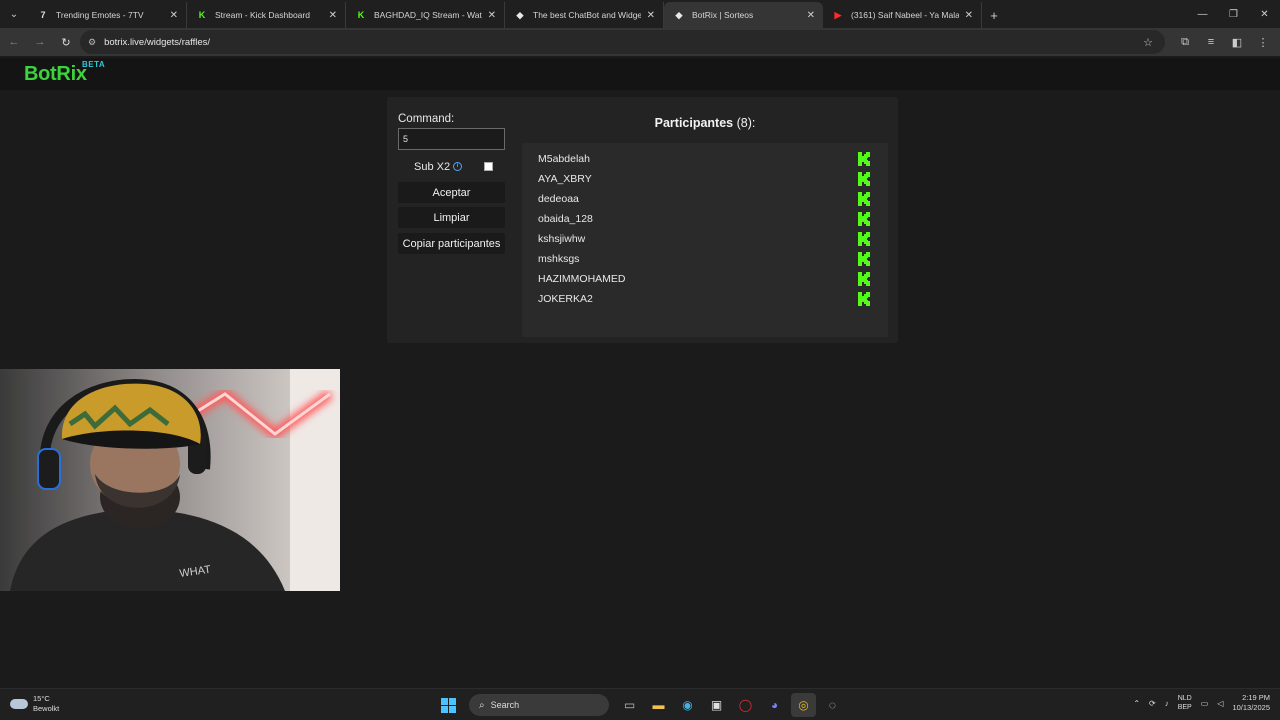 This screenshot has height=720, width=1280. I want to click on tab-title: Stream - Kick Dashboard, so click(262, 15).